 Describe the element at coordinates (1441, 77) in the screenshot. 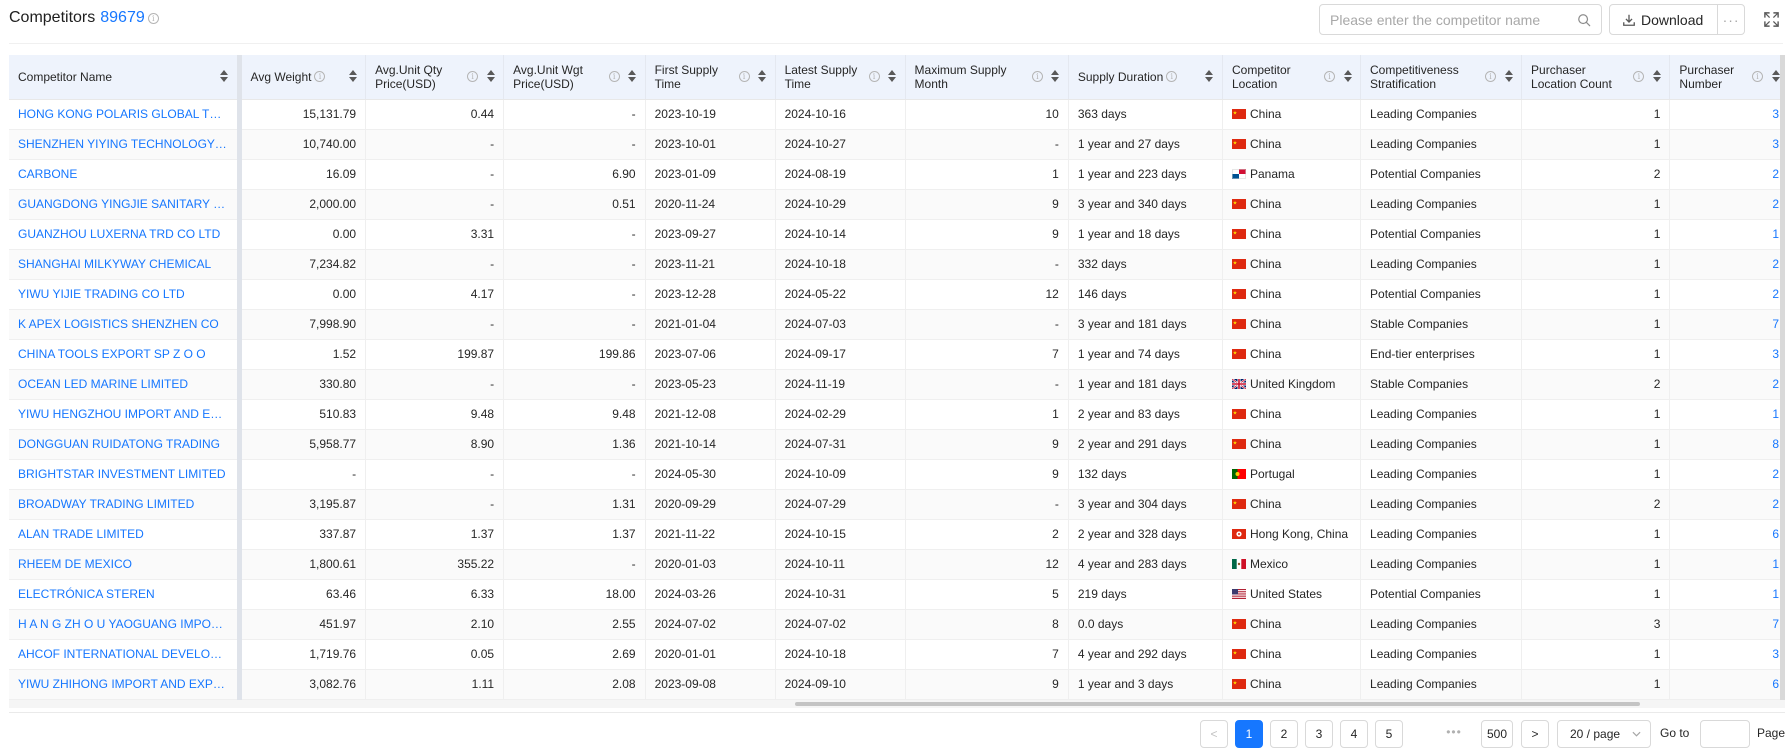

I see `column-header: Competitiveness Stratification i` at that location.